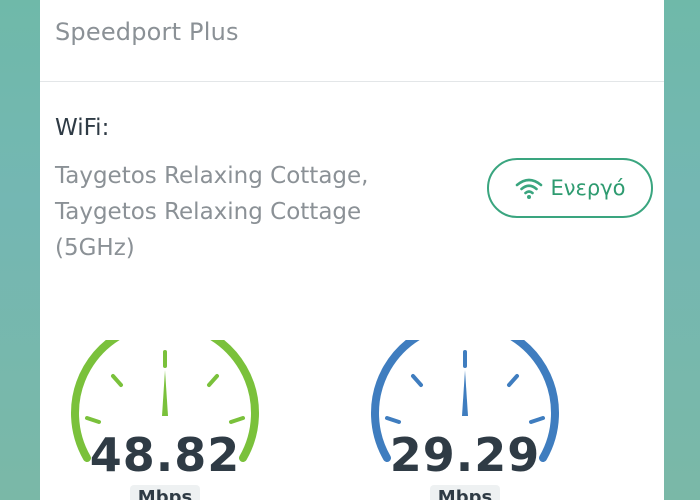 Image resolution: width=700 pixels, height=500 pixels. I want to click on download-speed-unit: Mbps, so click(165, 492).